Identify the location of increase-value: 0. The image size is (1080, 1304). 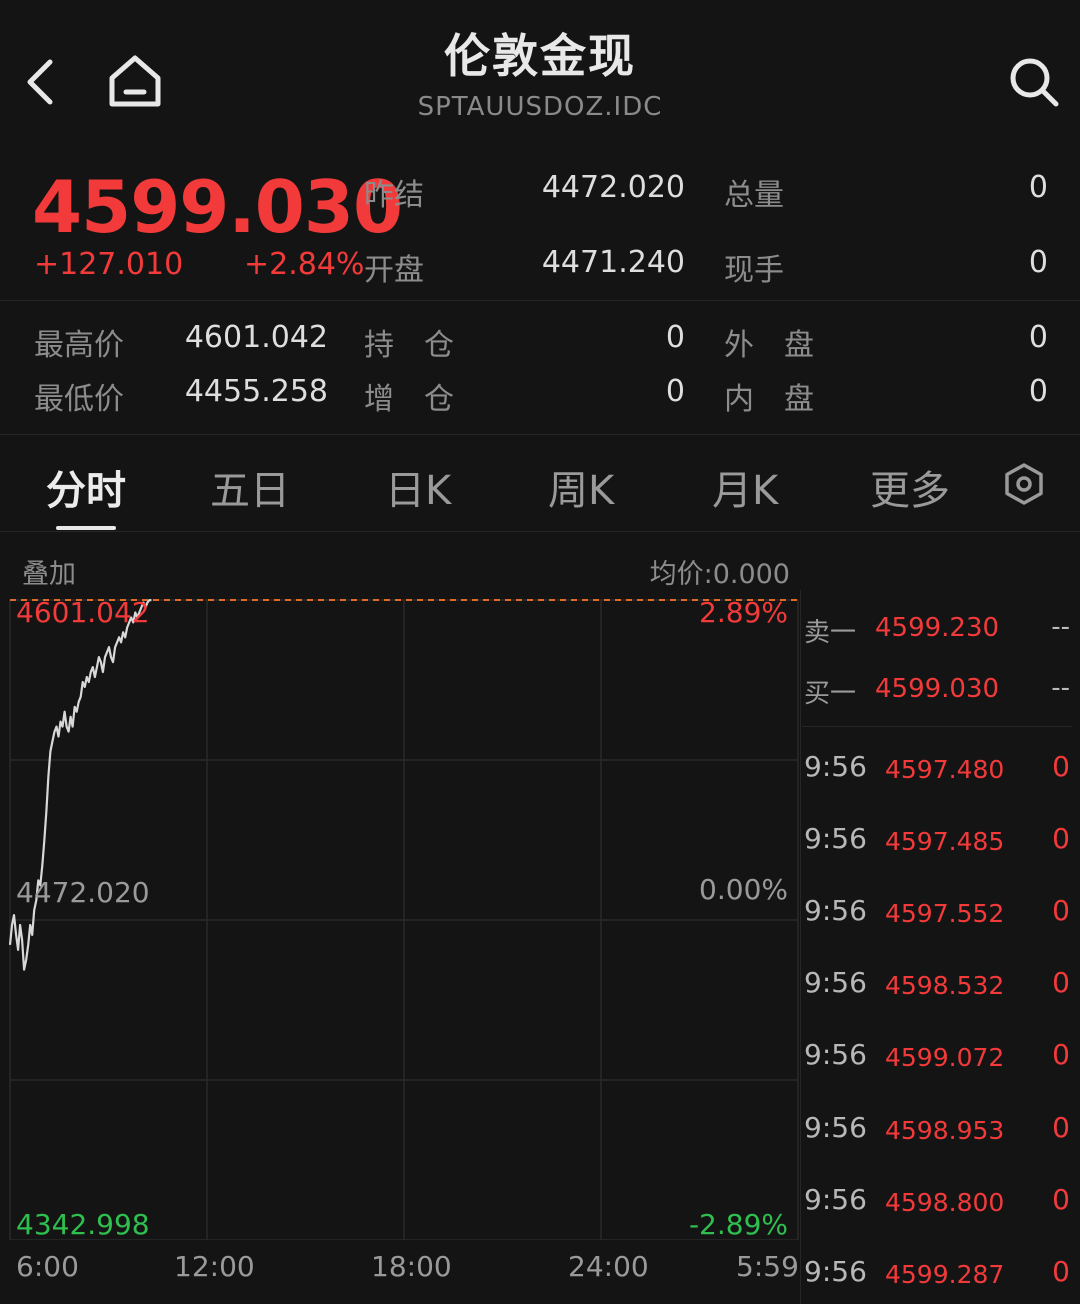
(675, 391).